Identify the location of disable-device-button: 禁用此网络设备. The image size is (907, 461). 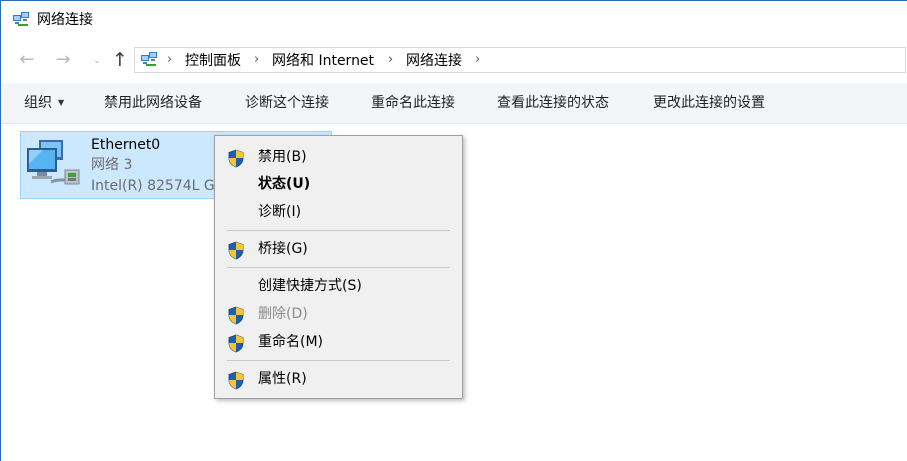
(153, 103).